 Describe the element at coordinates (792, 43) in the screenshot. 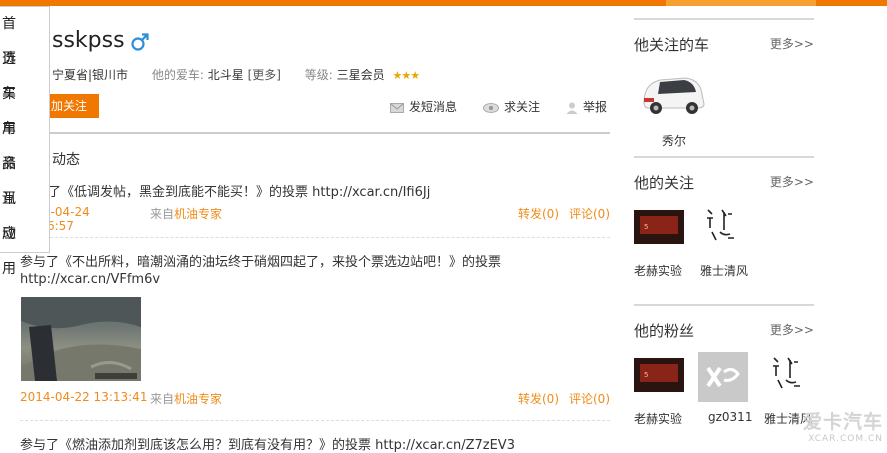

I see `followed-cars-more-link: 更多>>` at that location.